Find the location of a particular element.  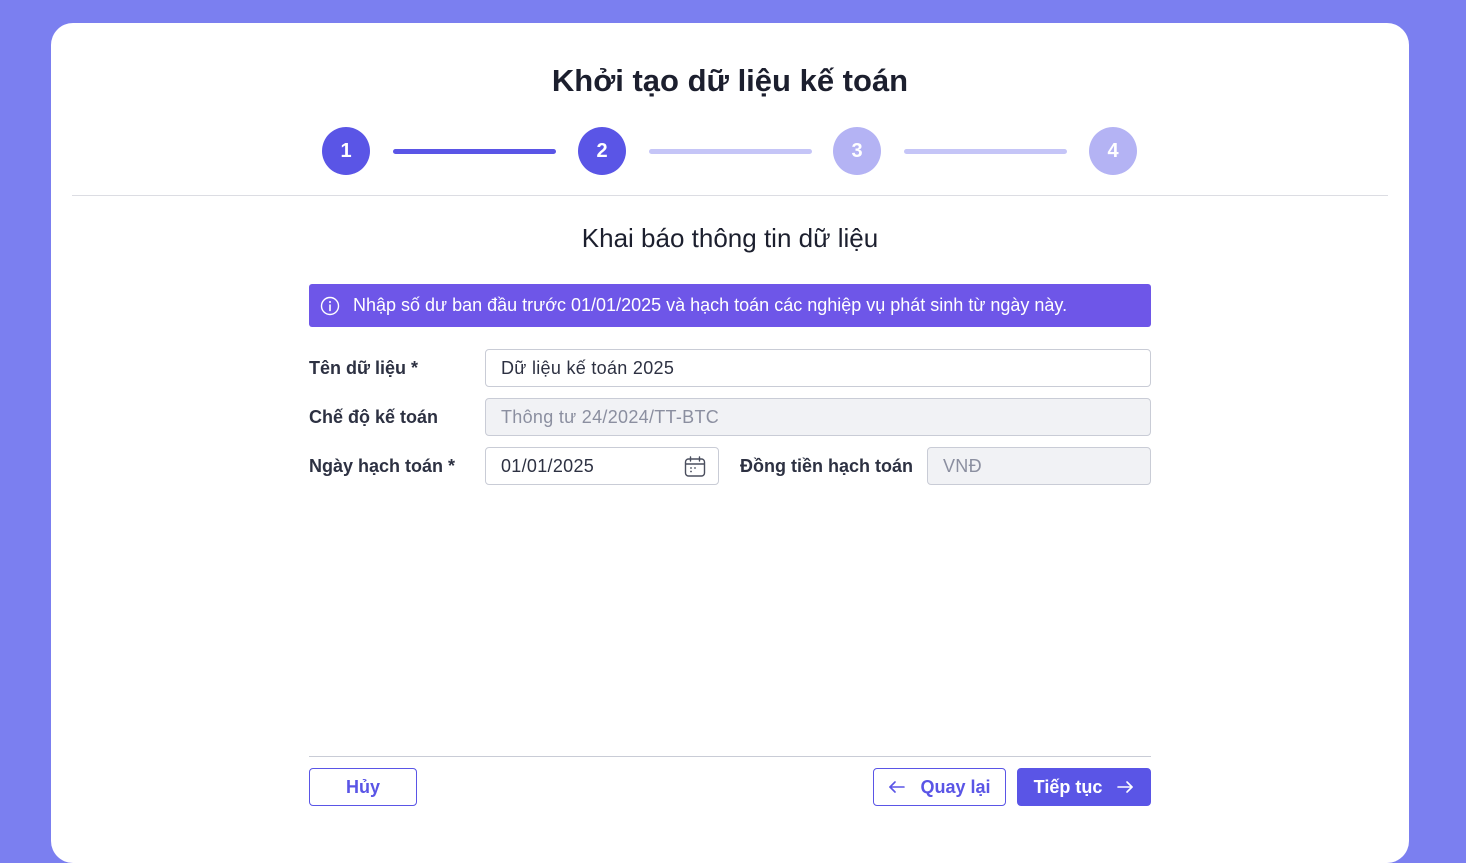

calendar-icon is located at coordinates (695, 467).